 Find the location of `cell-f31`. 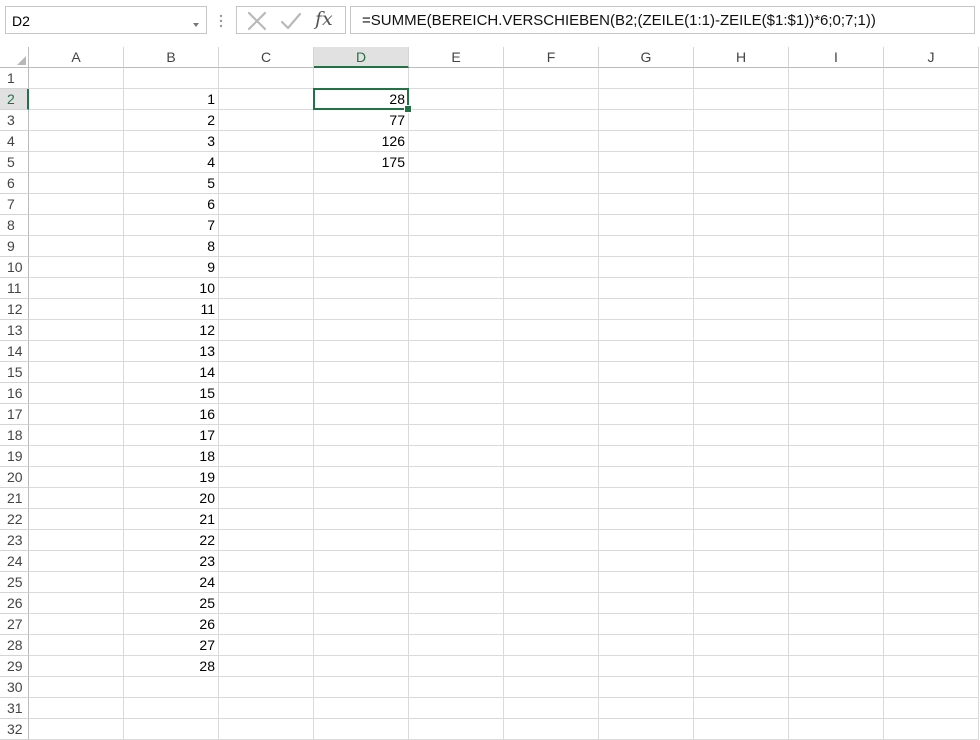

cell-f31 is located at coordinates (551, 708).